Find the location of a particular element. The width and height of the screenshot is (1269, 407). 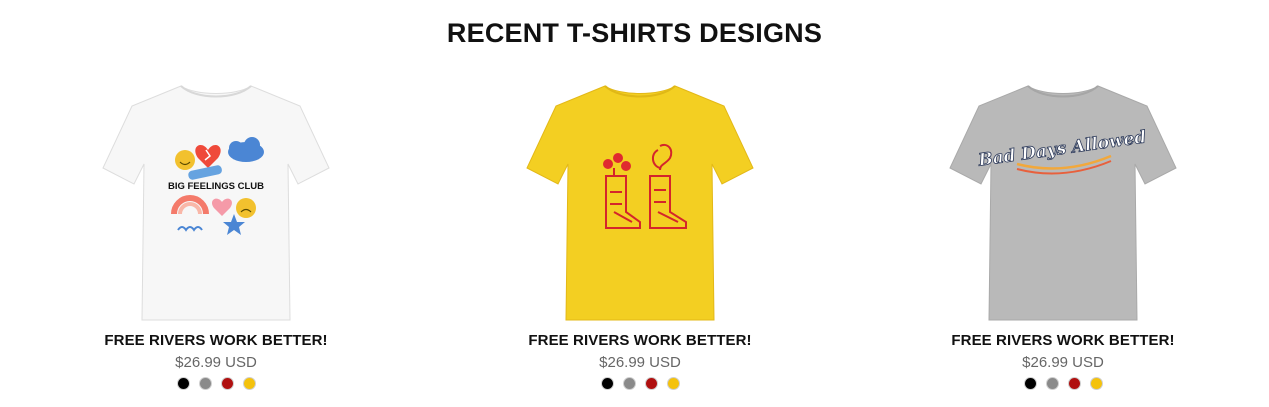

graphic-text: BIG FEELINGS CLUB is located at coordinates (216, 186).